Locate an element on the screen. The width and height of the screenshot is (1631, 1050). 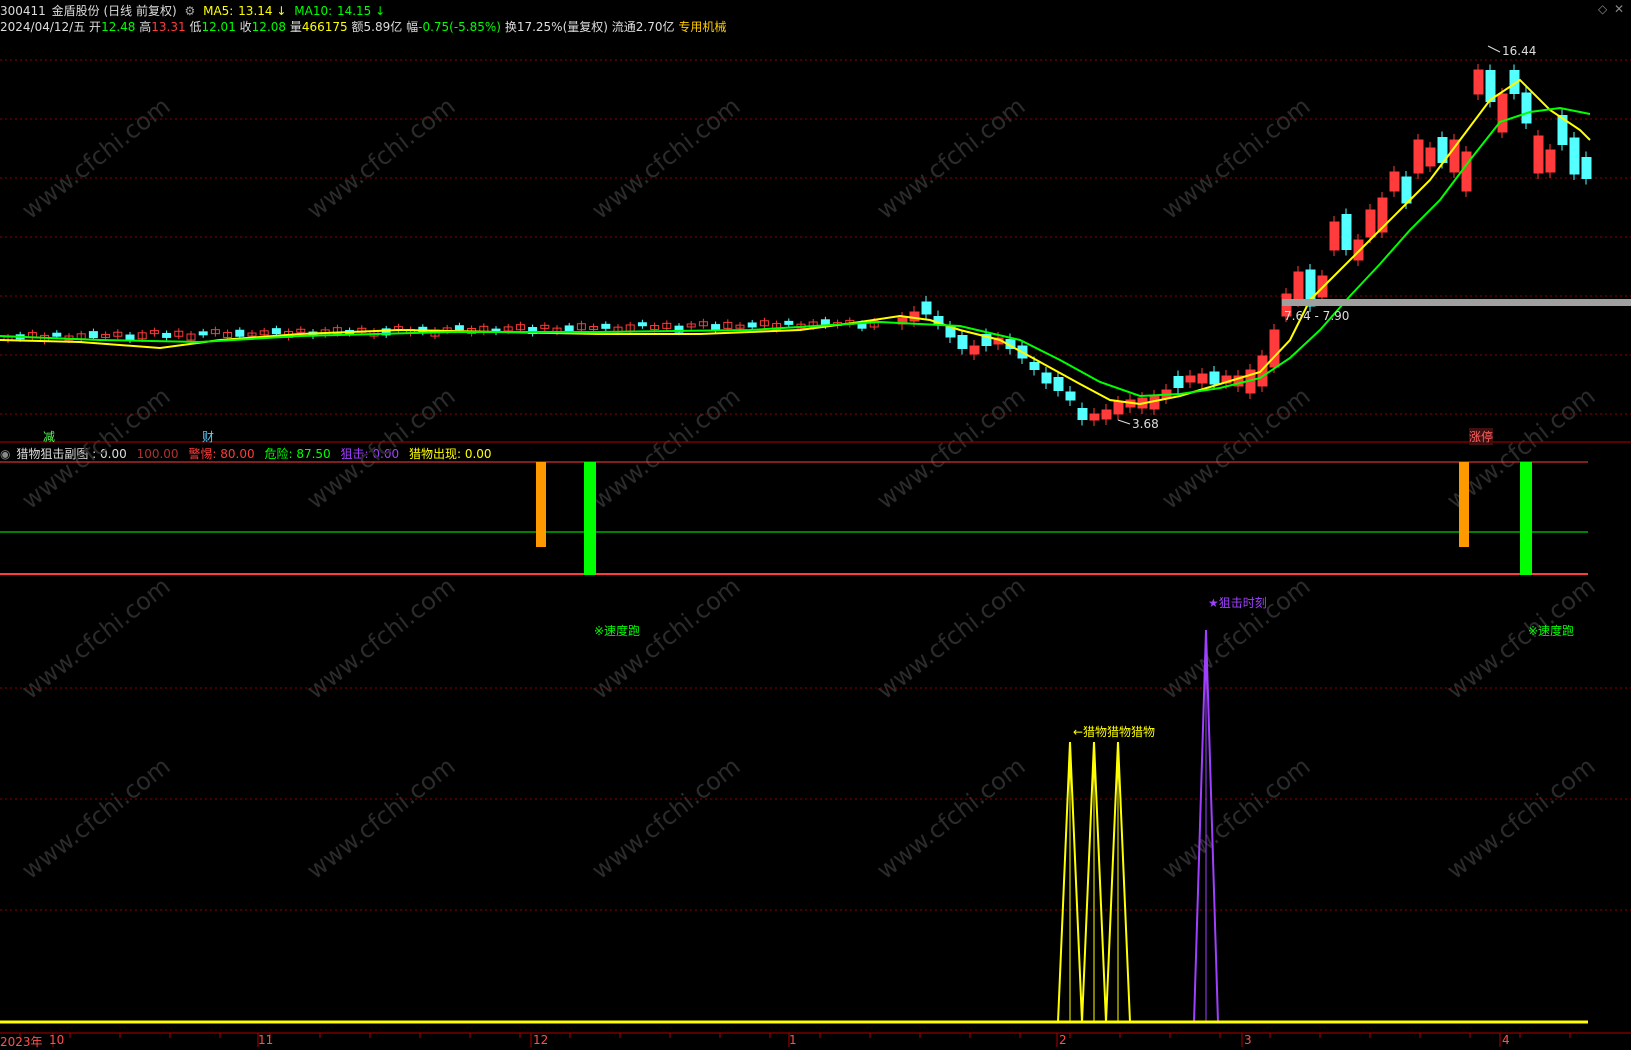
axis-label-year: 2023年 is located at coordinates (21, 1042).